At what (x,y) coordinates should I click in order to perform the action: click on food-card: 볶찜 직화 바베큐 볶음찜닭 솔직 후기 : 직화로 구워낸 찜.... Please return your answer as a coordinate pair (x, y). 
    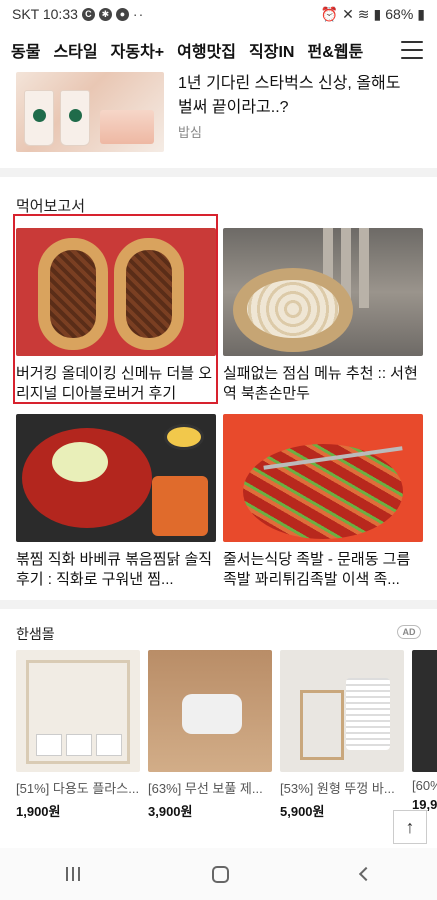
    Looking at the image, I should click on (116, 502).